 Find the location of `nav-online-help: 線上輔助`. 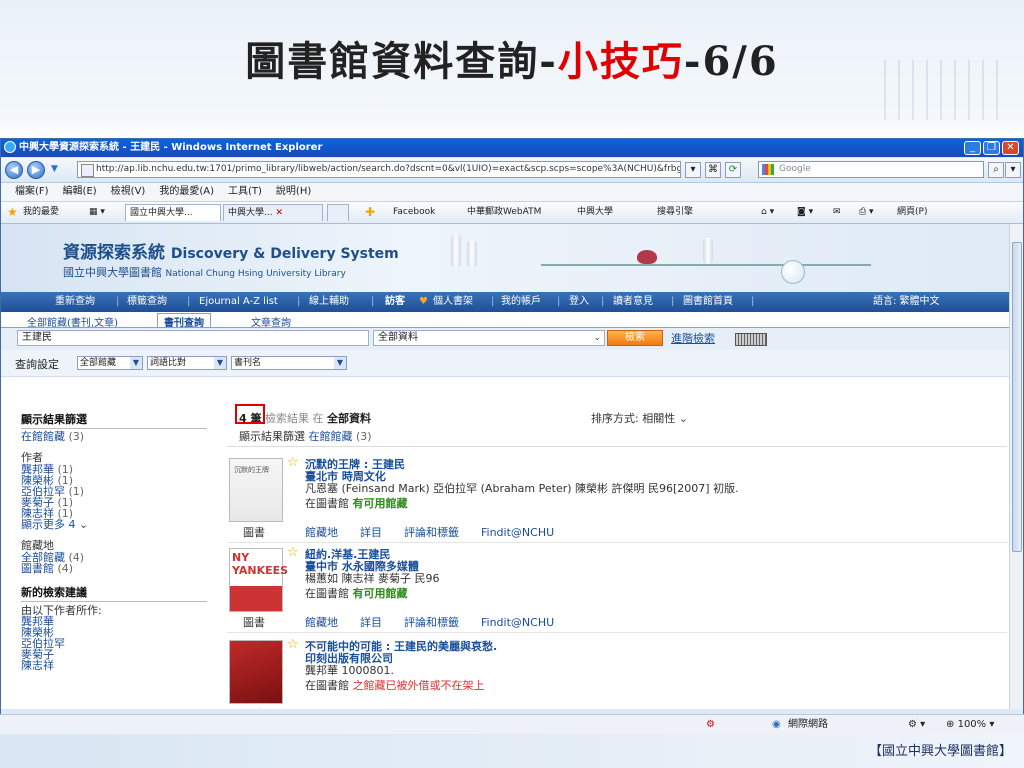

nav-online-help: 線上輔助 is located at coordinates (329, 302).